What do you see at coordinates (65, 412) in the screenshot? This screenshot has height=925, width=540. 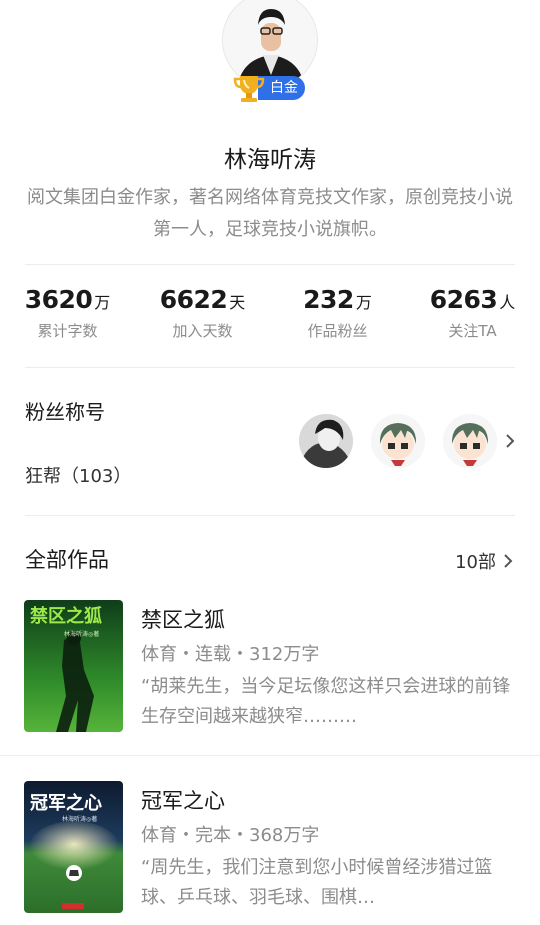 I see `fan-title-heading: 粉丝称号` at bounding box center [65, 412].